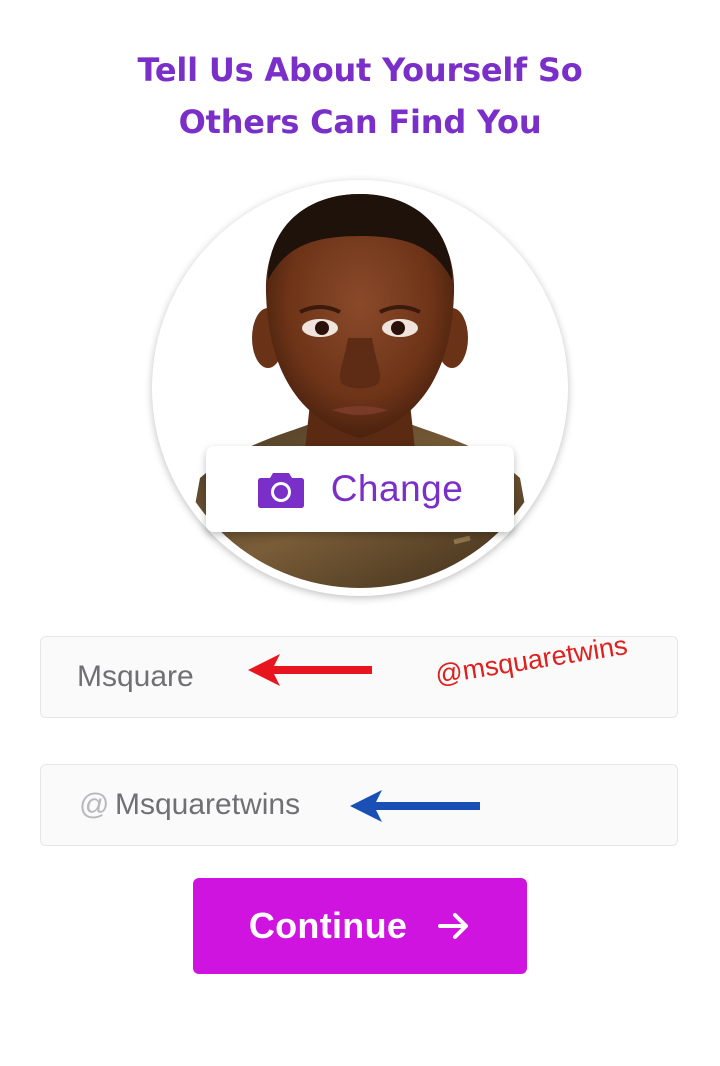  What do you see at coordinates (245, 805) in the screenshot?
I see `username-input` at bounding box center [245, 805].